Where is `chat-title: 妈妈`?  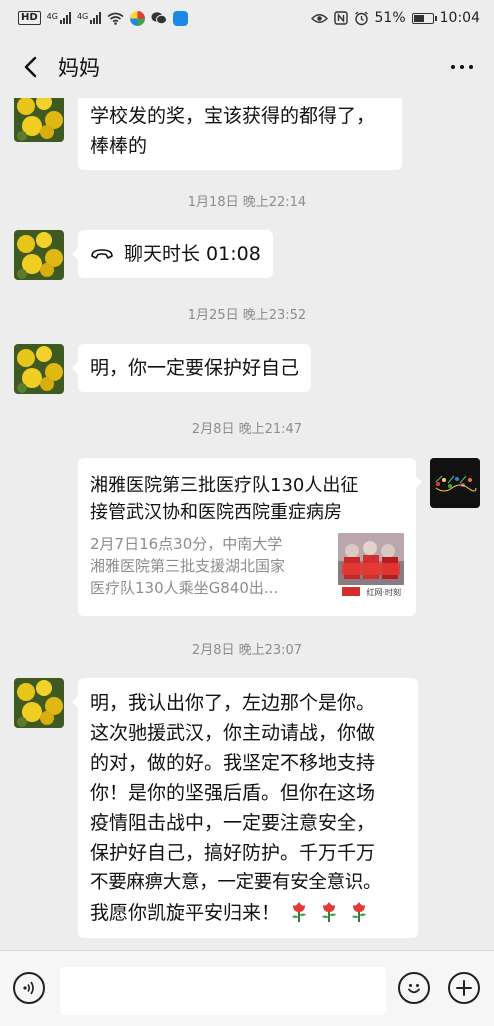 chat-title: 妈妈 is located at coordinates (79, 68).